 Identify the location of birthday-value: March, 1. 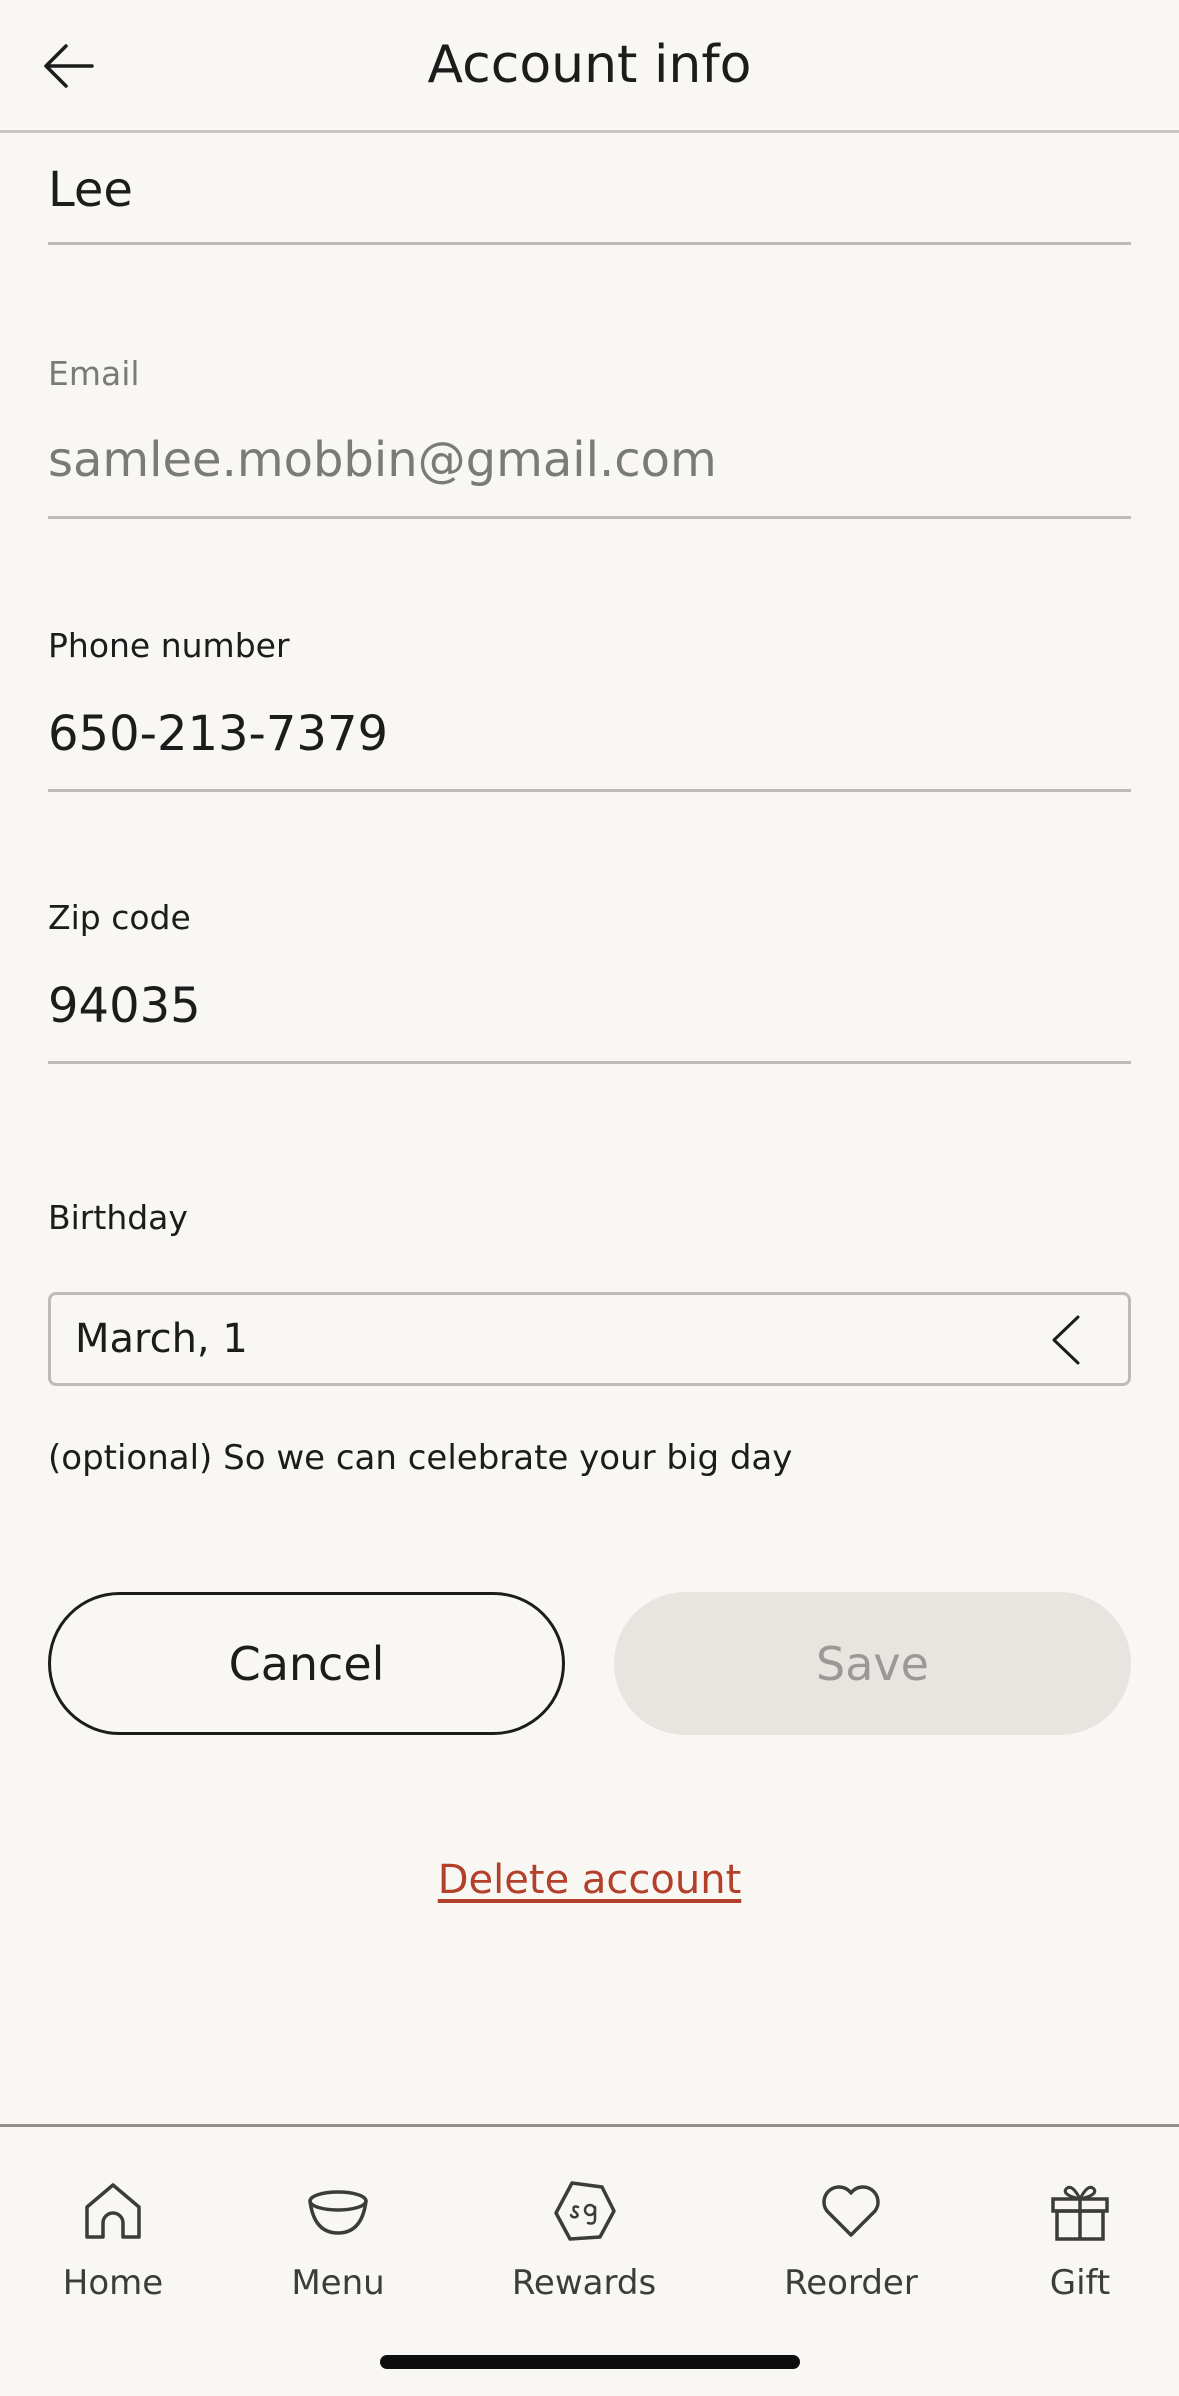
(161, 1339).